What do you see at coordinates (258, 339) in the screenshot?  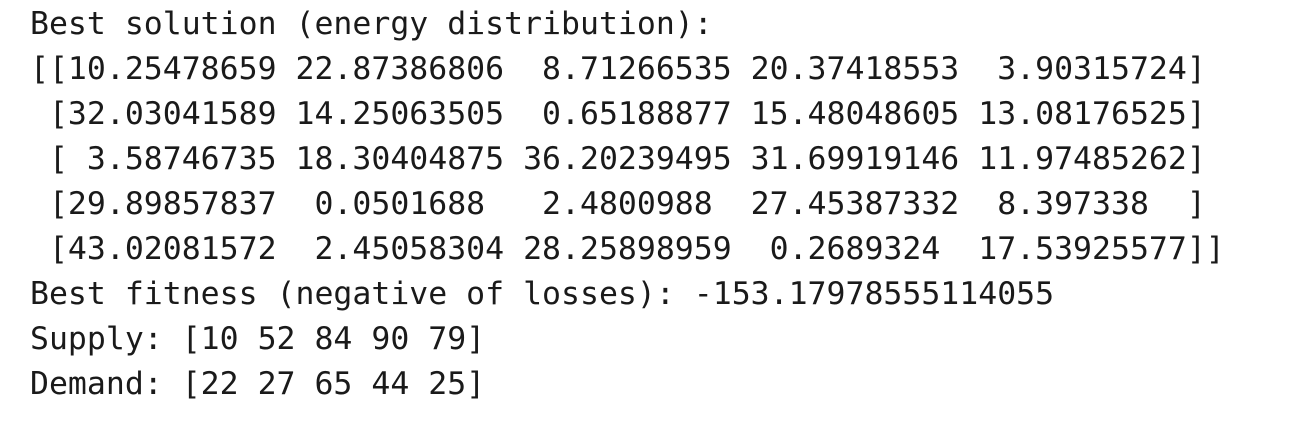 I see `supply-line: Supply: [10 52 84 90 79]` at bounding box center [258, 339].